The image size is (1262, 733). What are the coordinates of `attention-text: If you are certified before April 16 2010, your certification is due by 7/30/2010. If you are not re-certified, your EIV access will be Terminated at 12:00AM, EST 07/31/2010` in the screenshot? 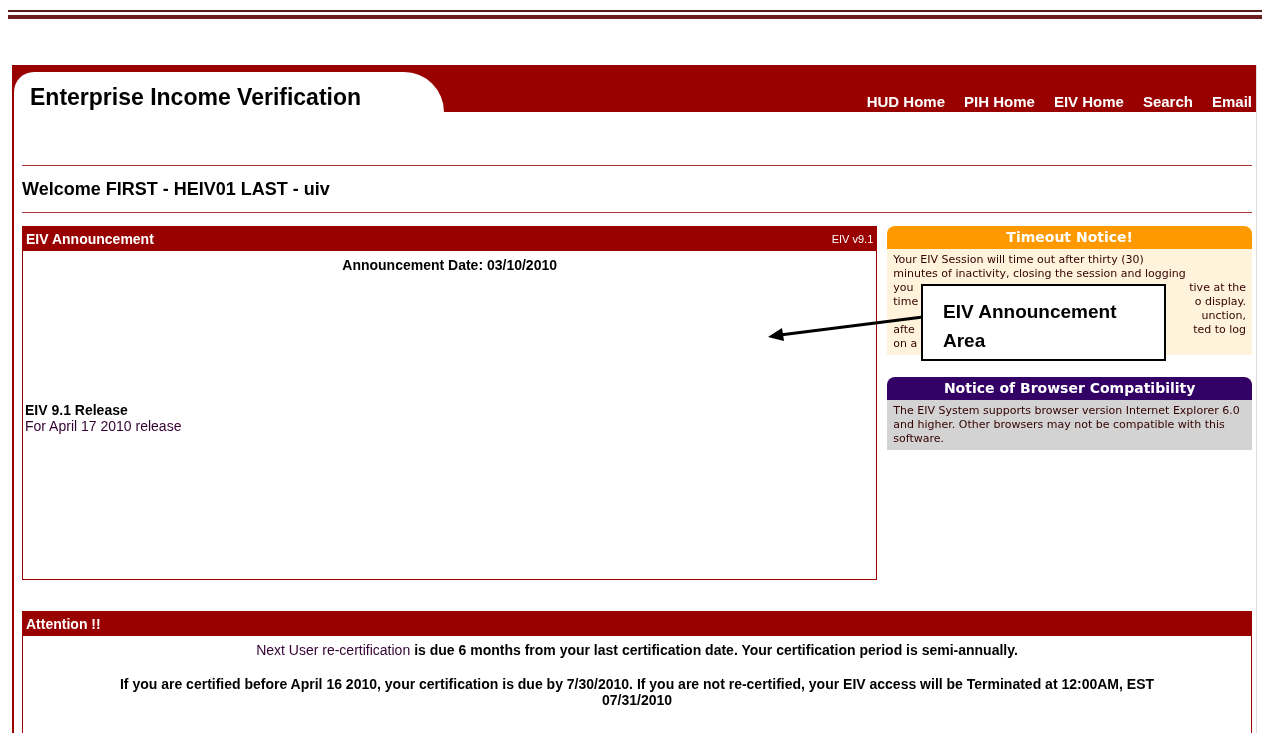 It's located at (637, 692).